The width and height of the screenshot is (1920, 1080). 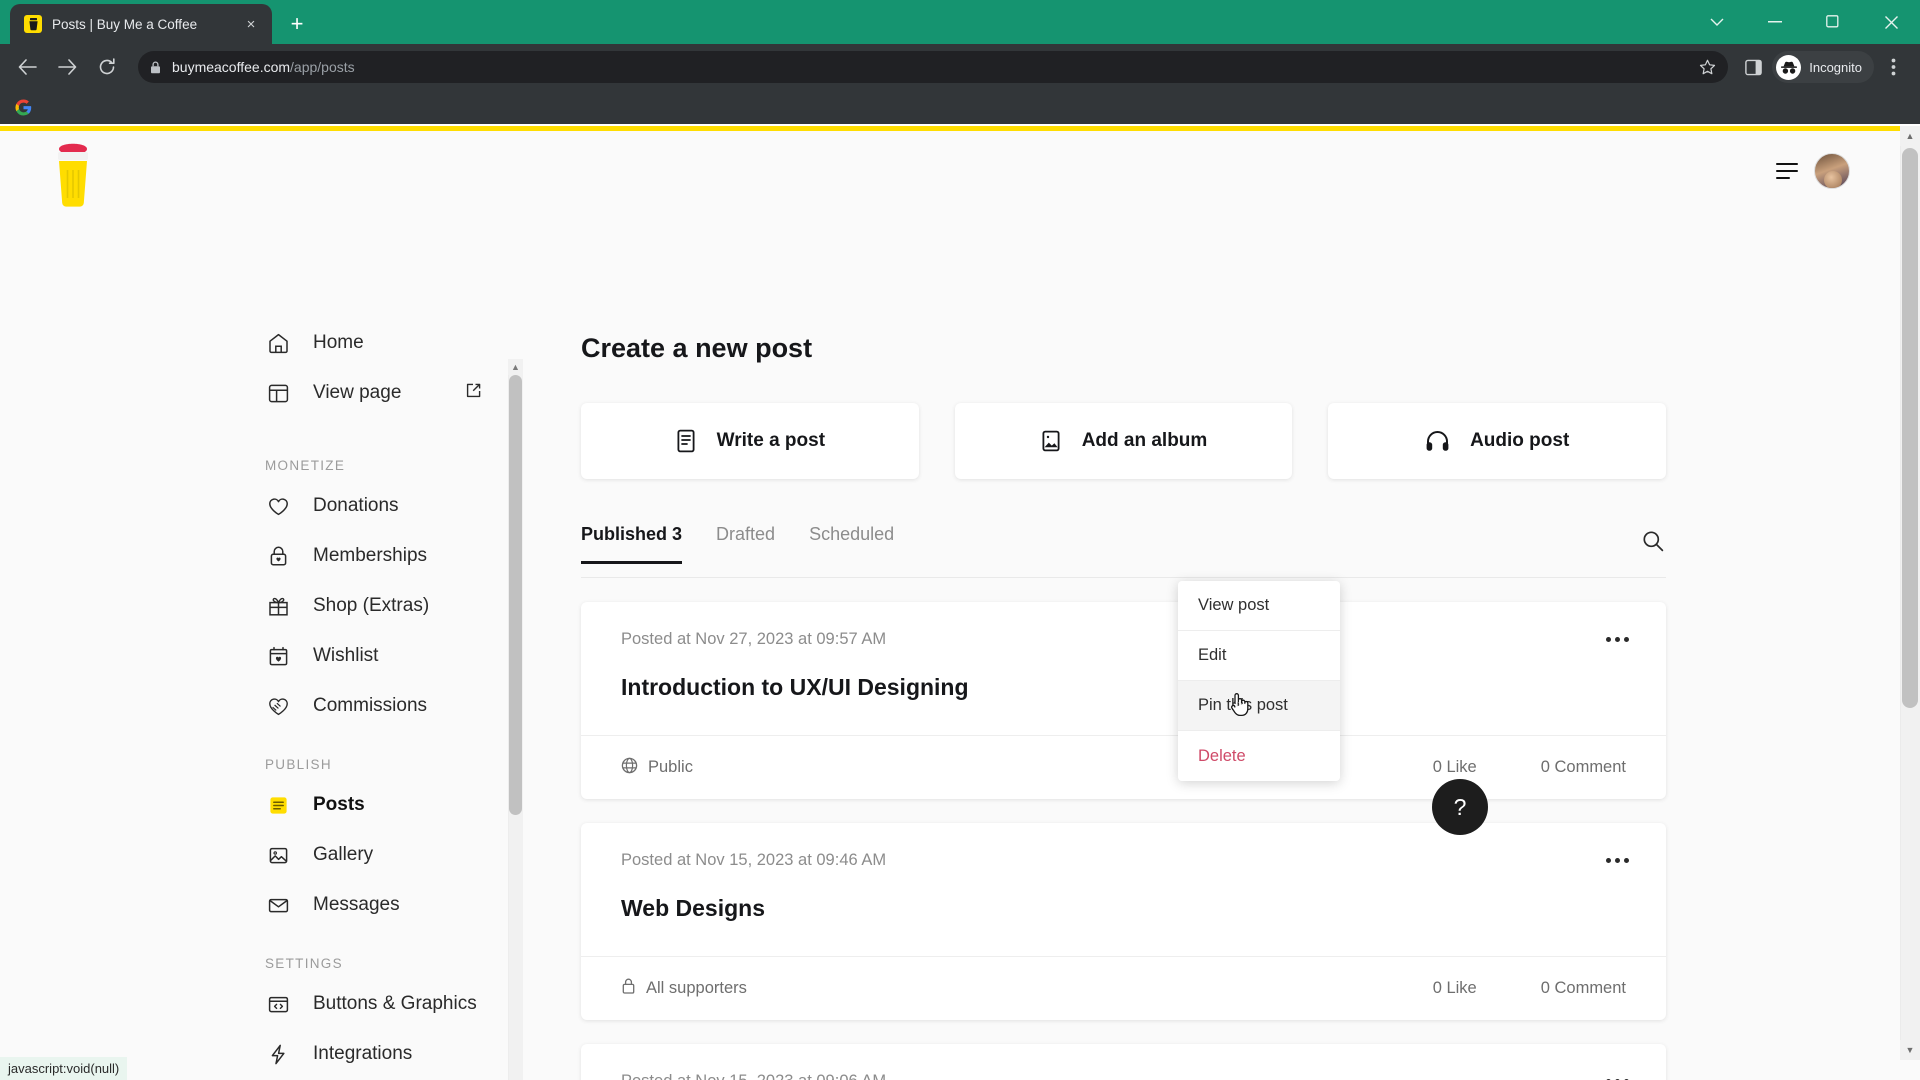 What do you see at coordinates (515, 367) in the screenshot?
I see `sidebar-scroll-up-icon: ▲` at bounding box center [515, 367].